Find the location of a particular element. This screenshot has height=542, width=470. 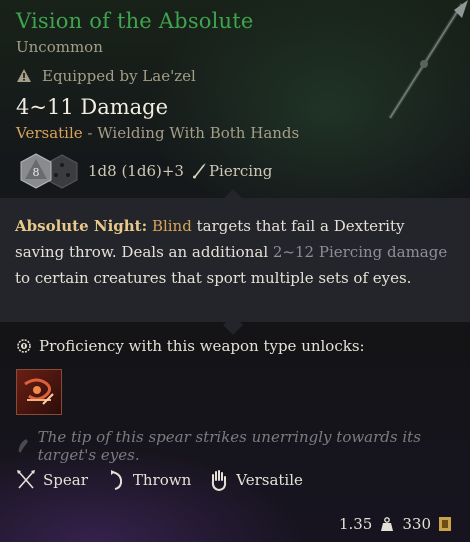

weapon-properties: Spear Thrown Versatile is located at coordinates (168, 480).